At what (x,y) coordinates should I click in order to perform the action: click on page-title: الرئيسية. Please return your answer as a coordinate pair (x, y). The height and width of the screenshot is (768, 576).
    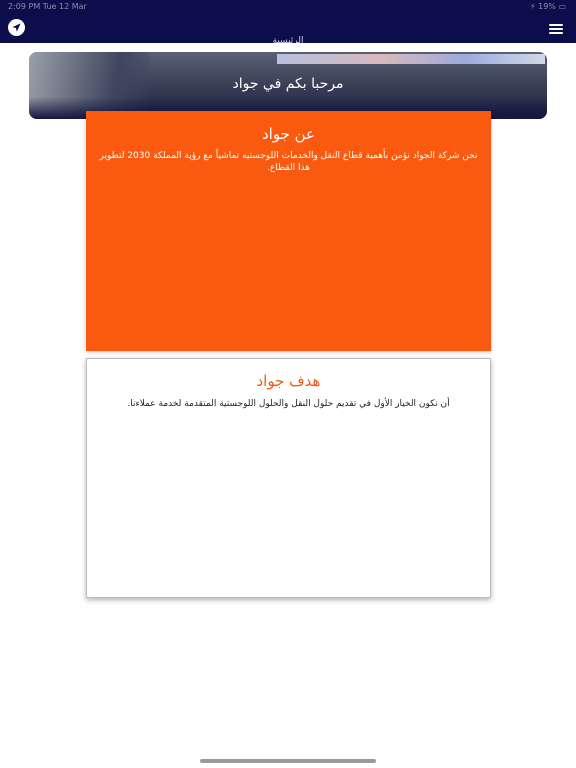
    Looking at the image, I should click on (288, 39).